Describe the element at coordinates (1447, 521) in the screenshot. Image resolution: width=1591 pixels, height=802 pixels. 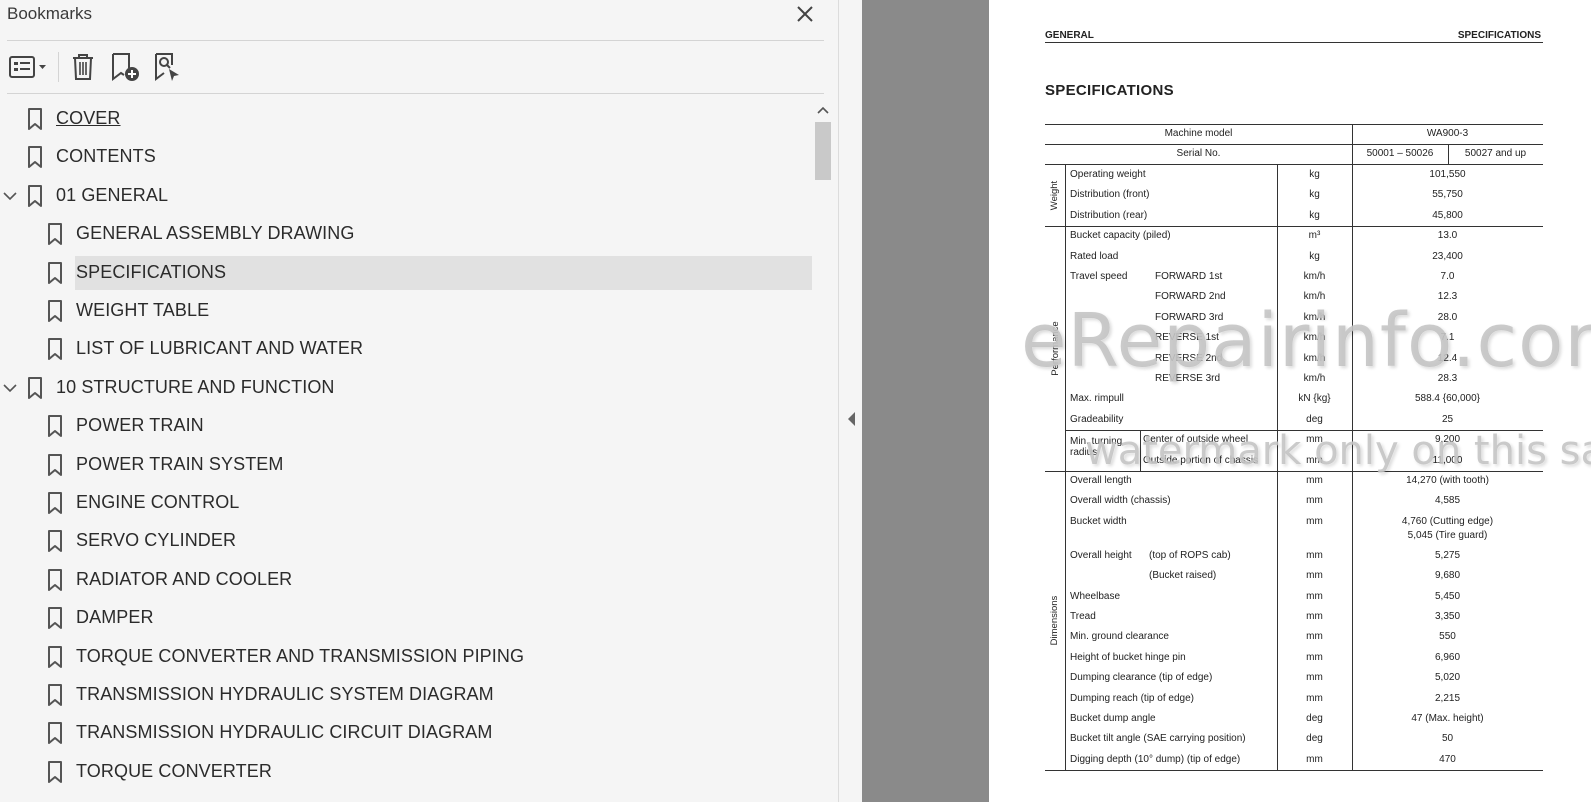
I see `spec-value: 4,760 (Cutting edge)` at that location.